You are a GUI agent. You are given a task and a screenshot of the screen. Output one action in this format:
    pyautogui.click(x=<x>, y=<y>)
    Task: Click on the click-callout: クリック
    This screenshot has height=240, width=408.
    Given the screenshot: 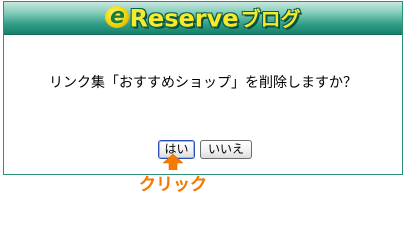 What is the action you would take?
    pyautogui.click(x=173, y=185)
    